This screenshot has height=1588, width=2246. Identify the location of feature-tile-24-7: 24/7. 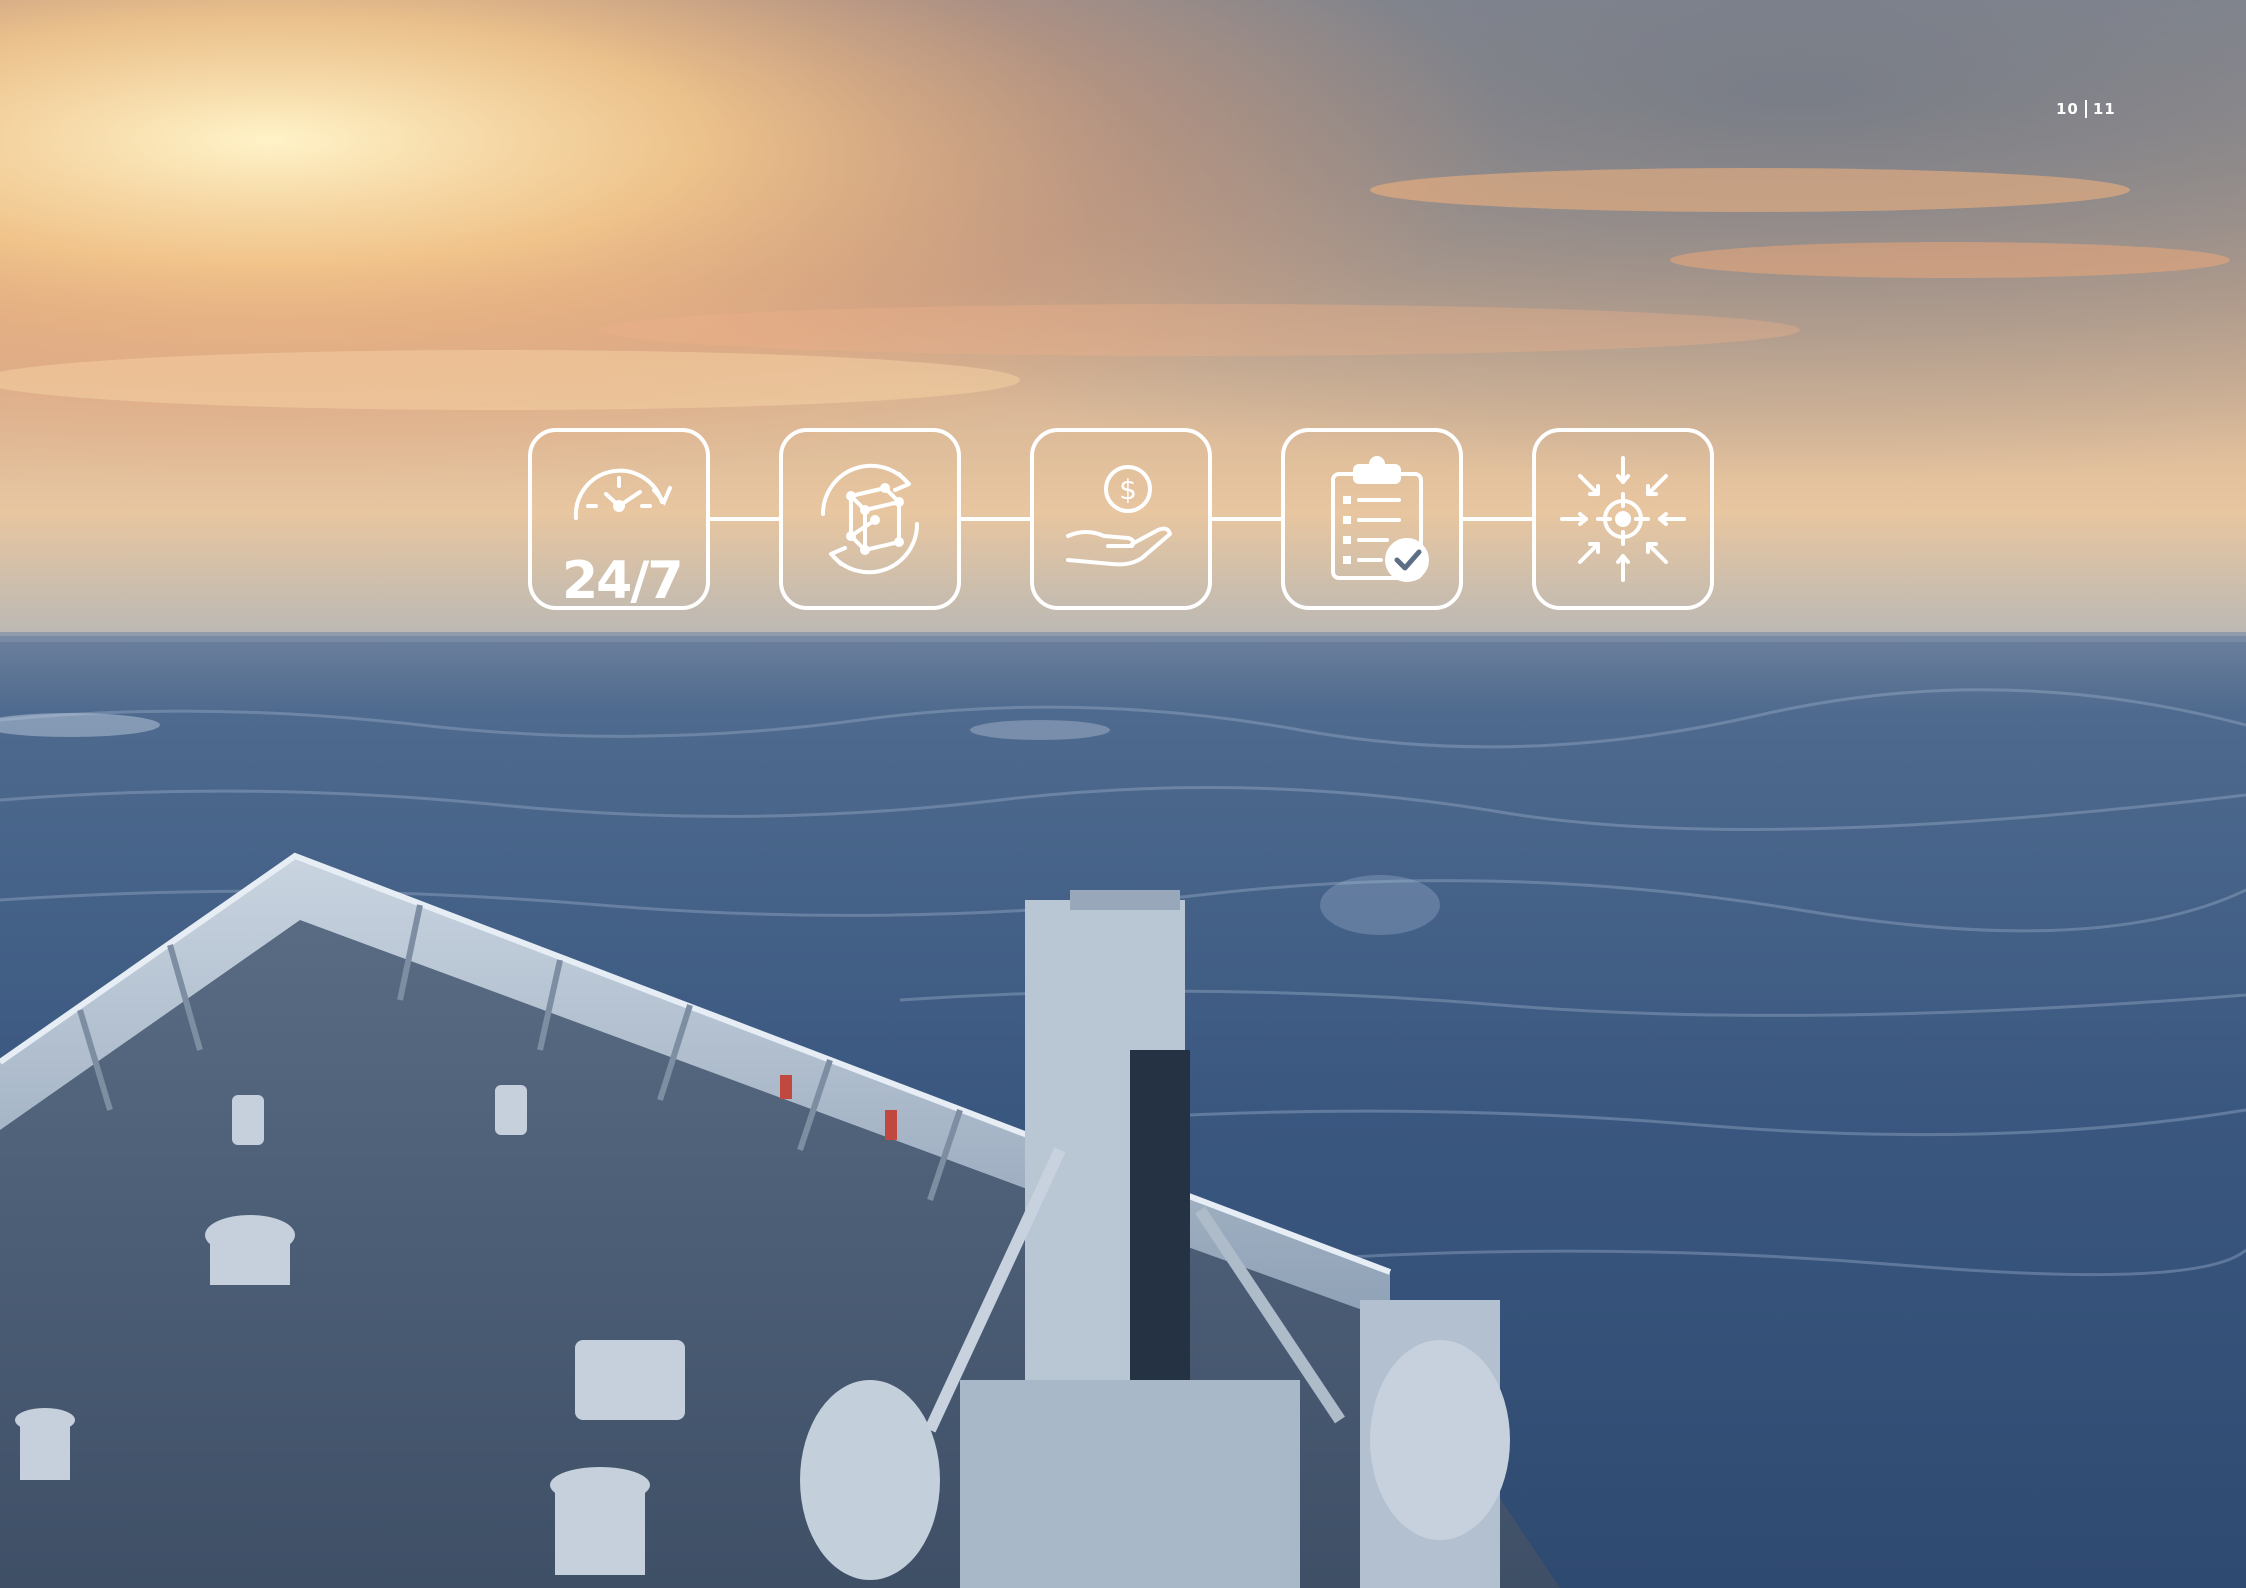
(619, 519).